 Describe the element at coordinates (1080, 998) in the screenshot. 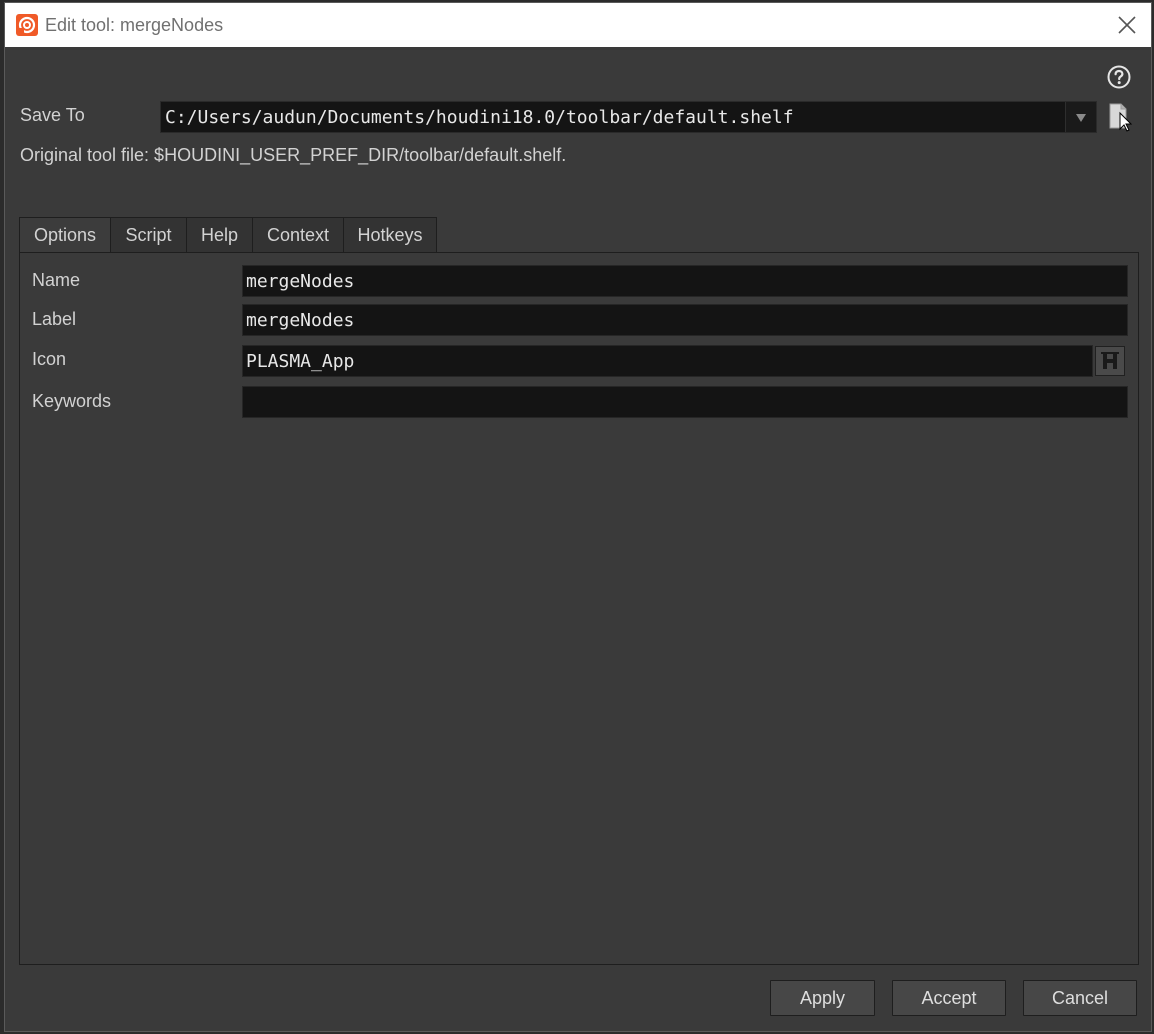

I see `cancel-button: Cancel` at that location.